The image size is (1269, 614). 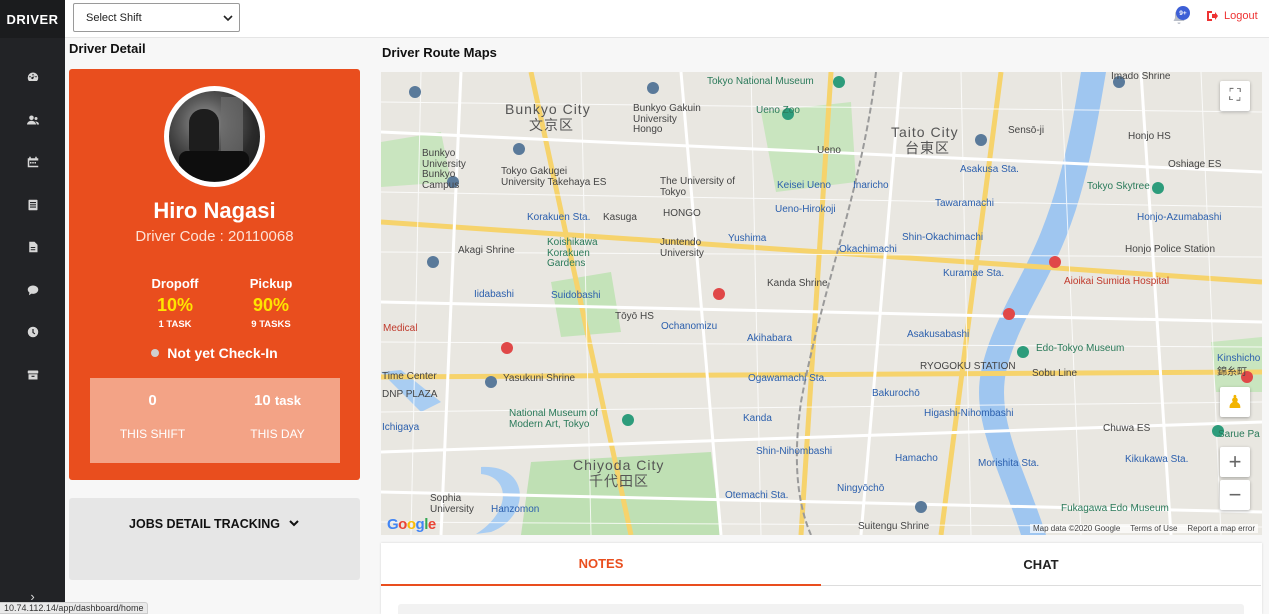 I want to click on map-label-bunkyo-univ: Bunkyo University Bunkyo Campus, so click(x=444, y=169).